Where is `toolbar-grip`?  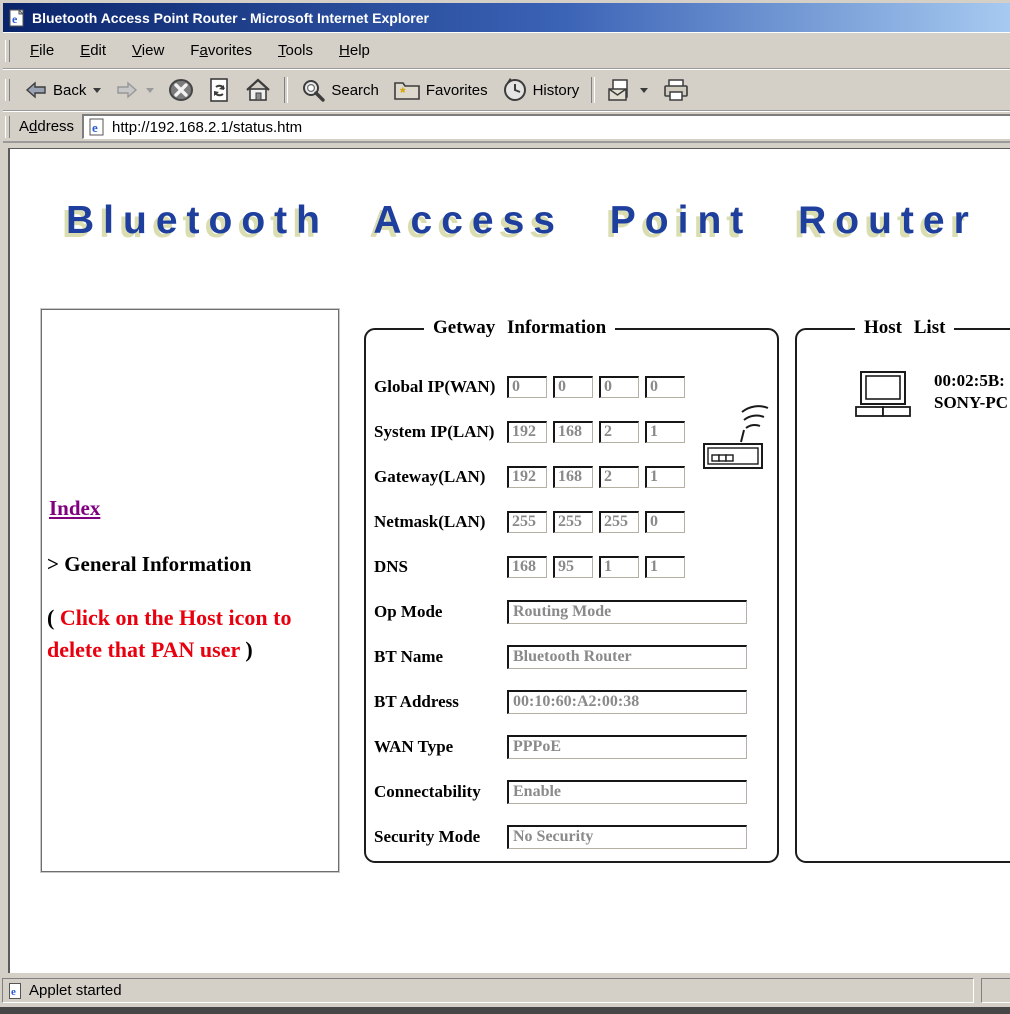 toolbar-grip is located at coordinates (7, 90).